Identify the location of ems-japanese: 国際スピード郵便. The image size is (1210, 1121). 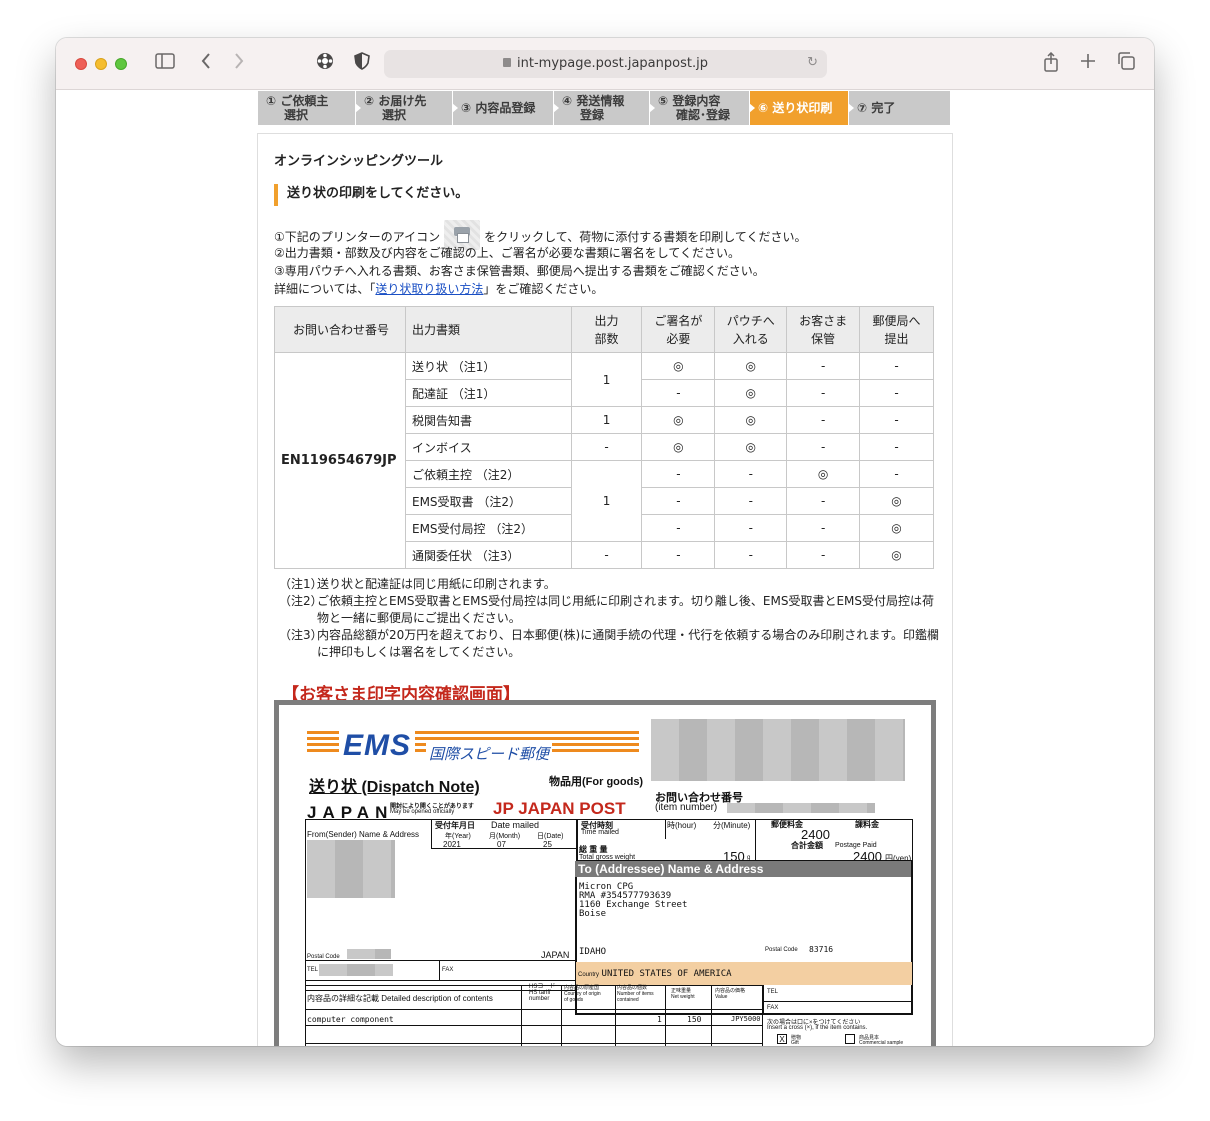
(489, 753).